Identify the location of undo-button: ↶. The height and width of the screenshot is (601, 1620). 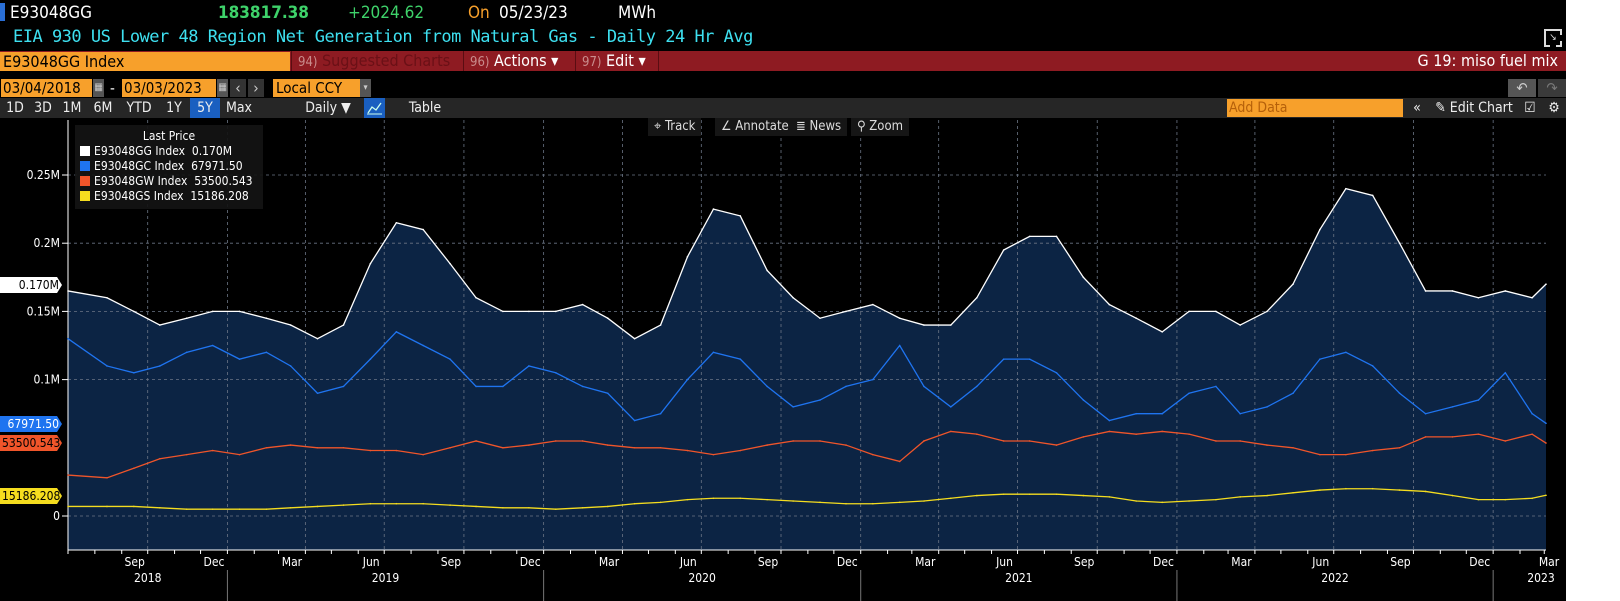
(1522, 88).